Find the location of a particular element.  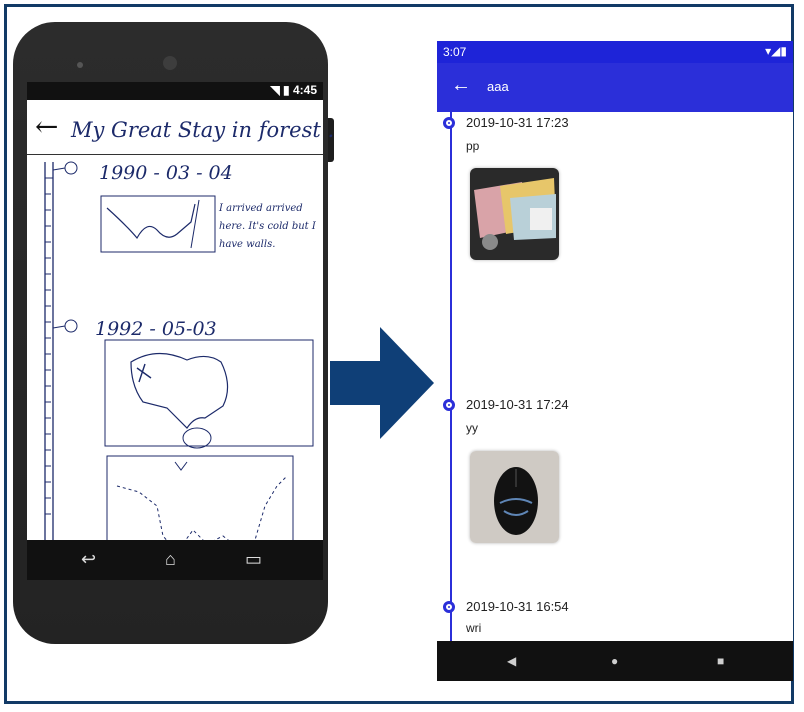

banknotes-photo is located at coordinates (514, 214).